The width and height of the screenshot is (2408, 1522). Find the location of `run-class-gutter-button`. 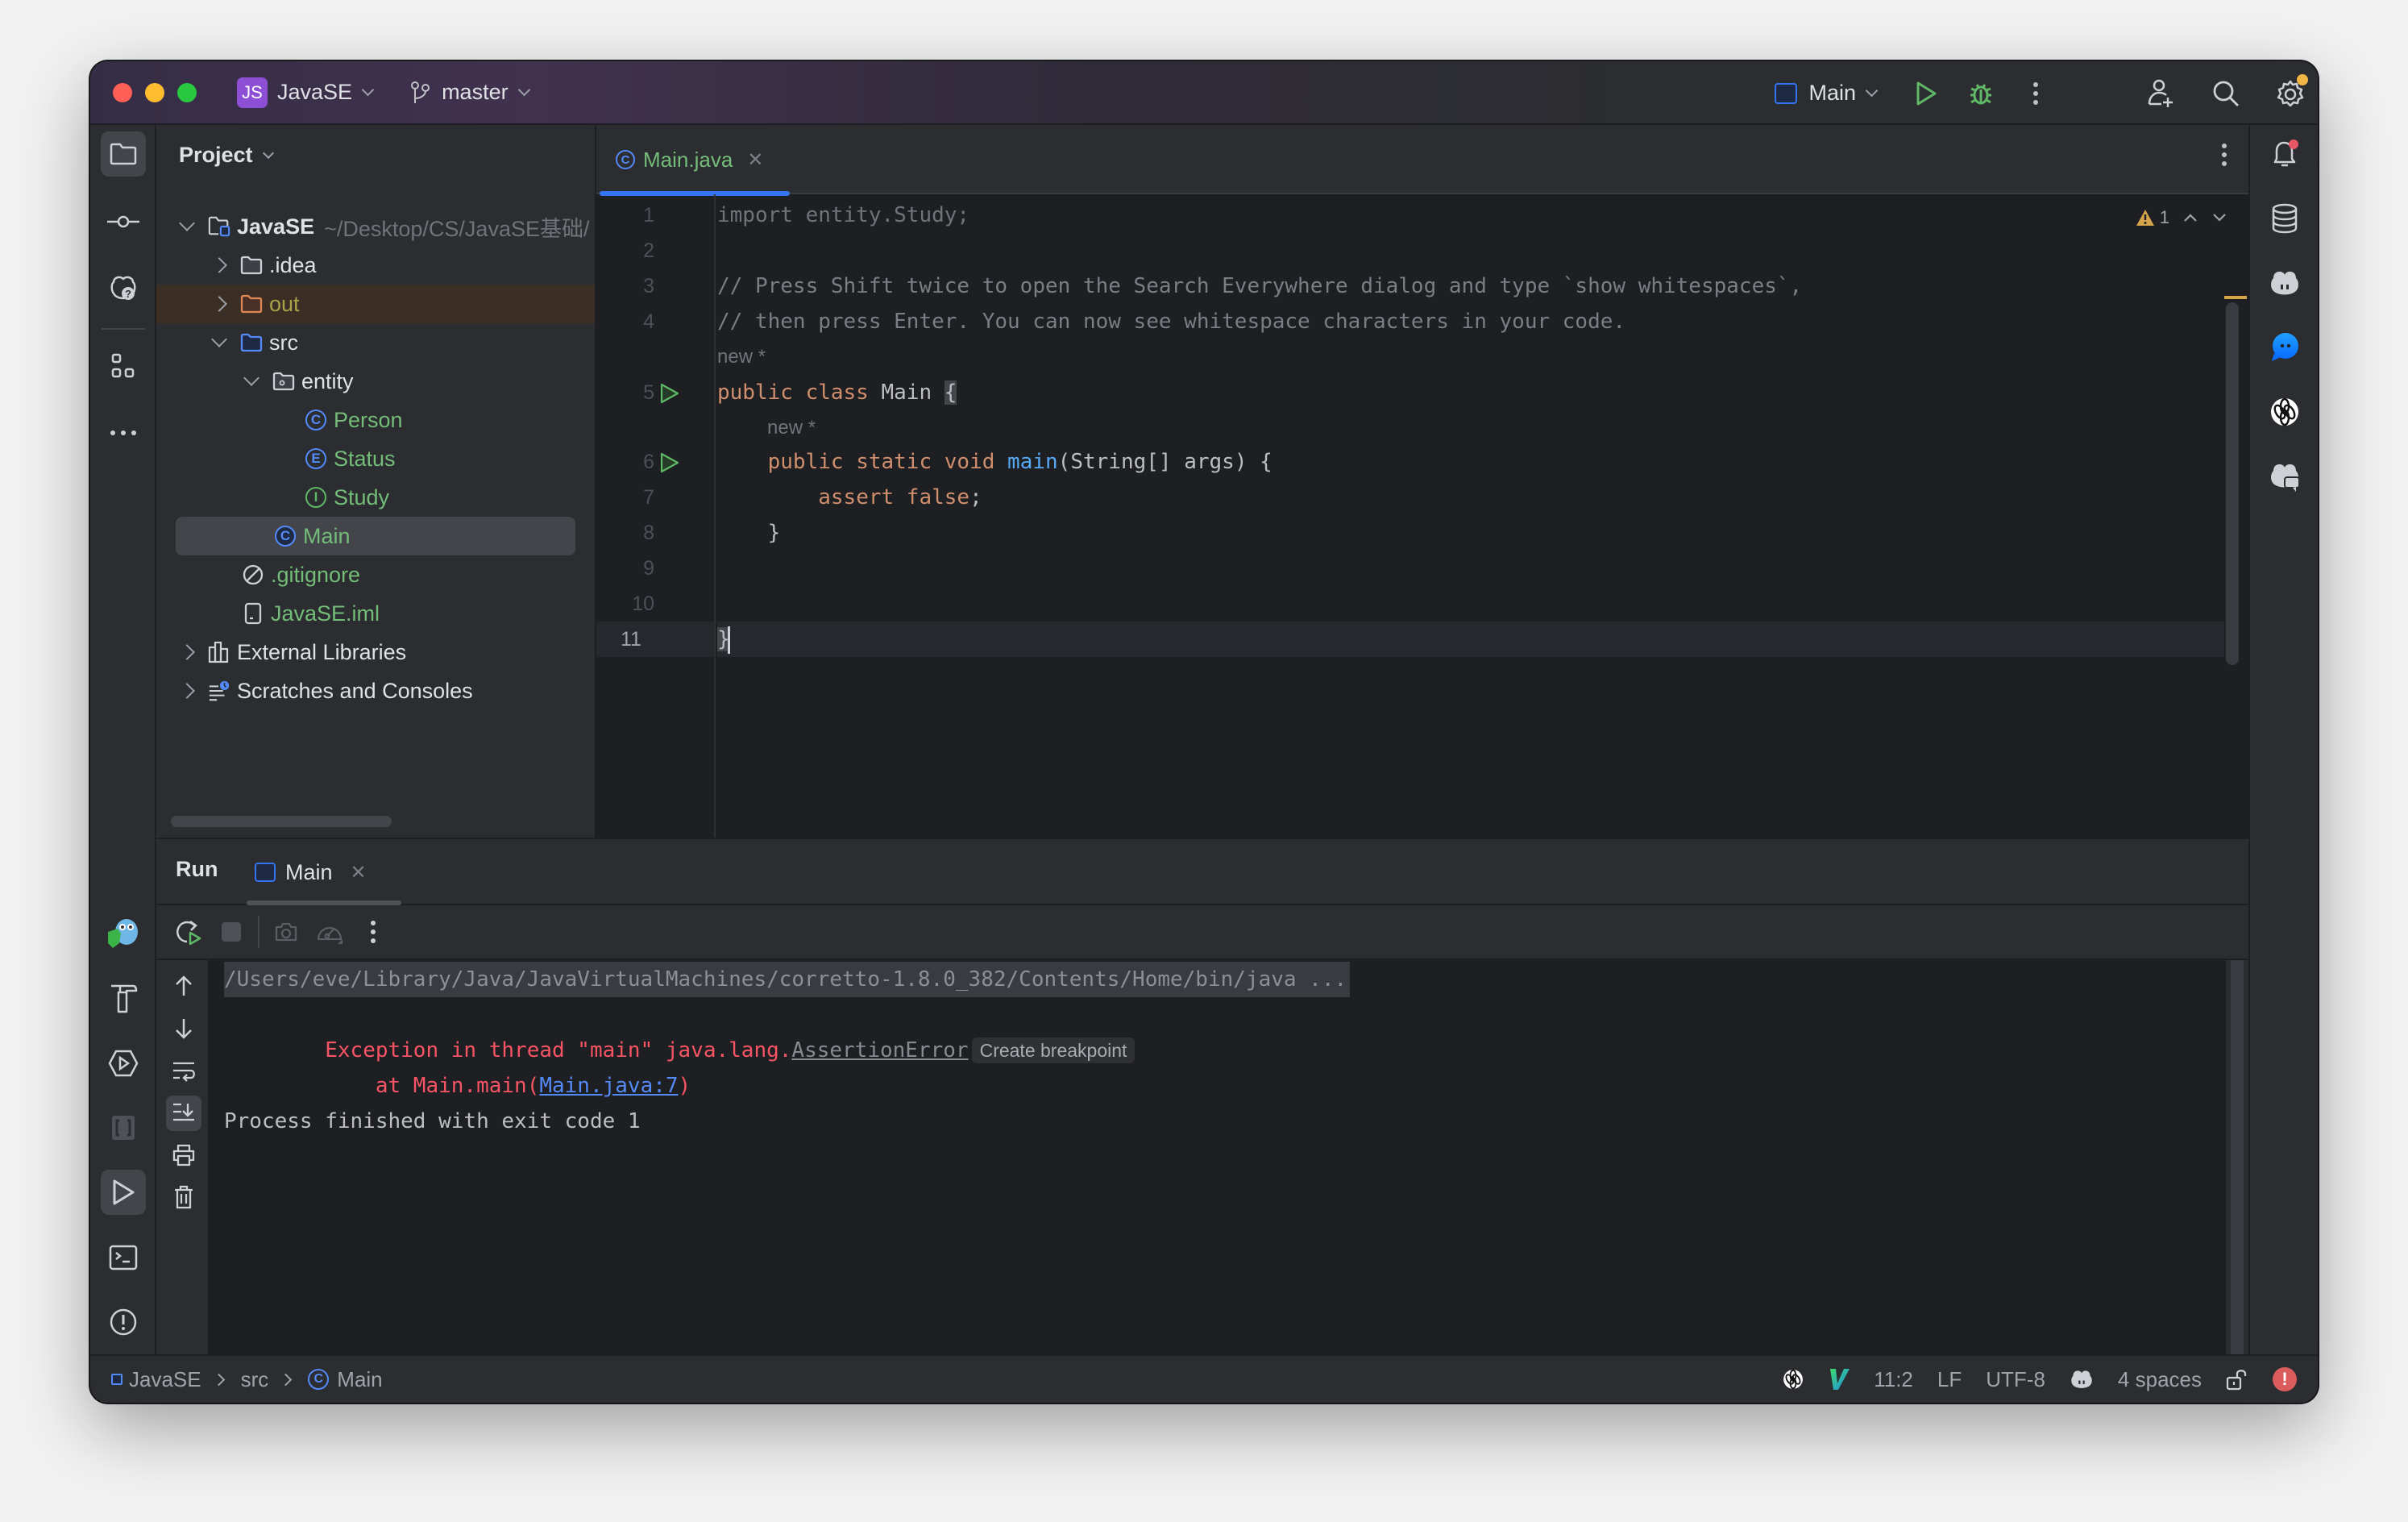

run-class-gutter-button is located at coordinates (669, 393).